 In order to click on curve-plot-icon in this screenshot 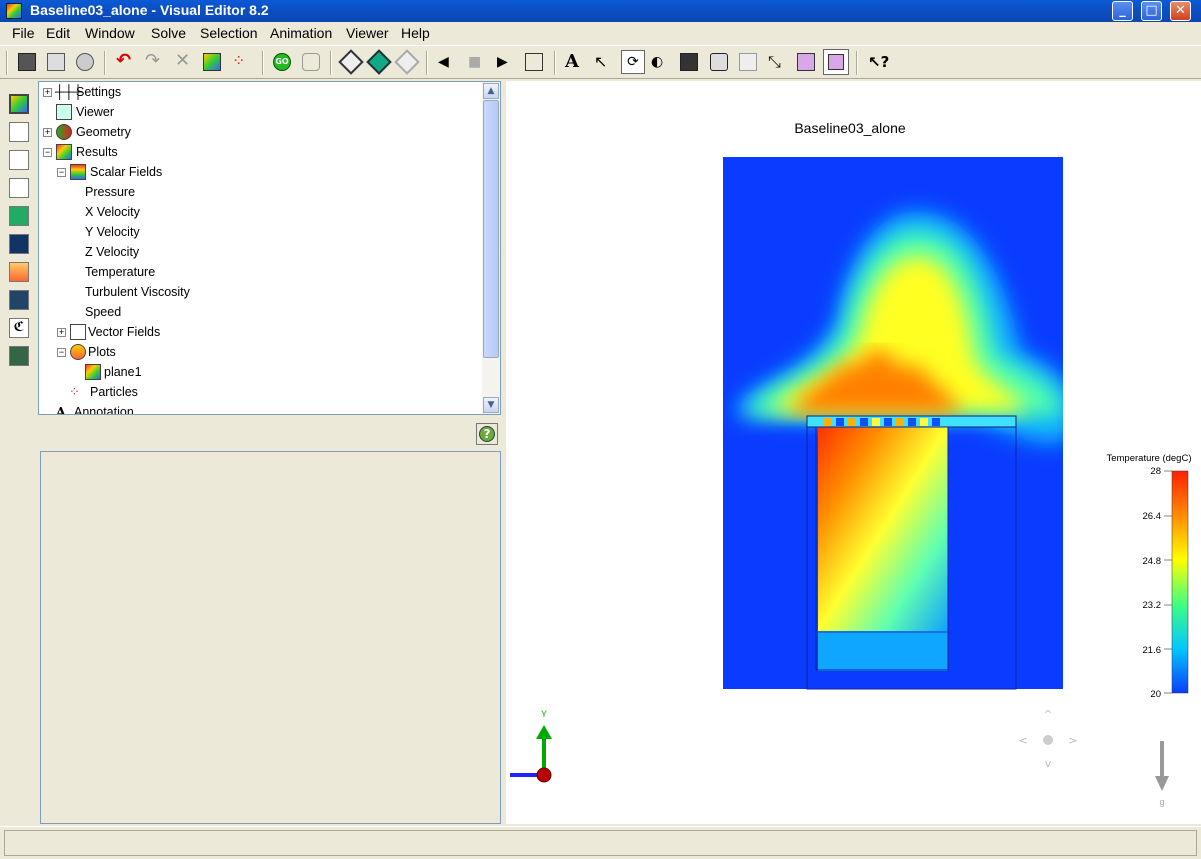, I will do `click(19, 272)`.